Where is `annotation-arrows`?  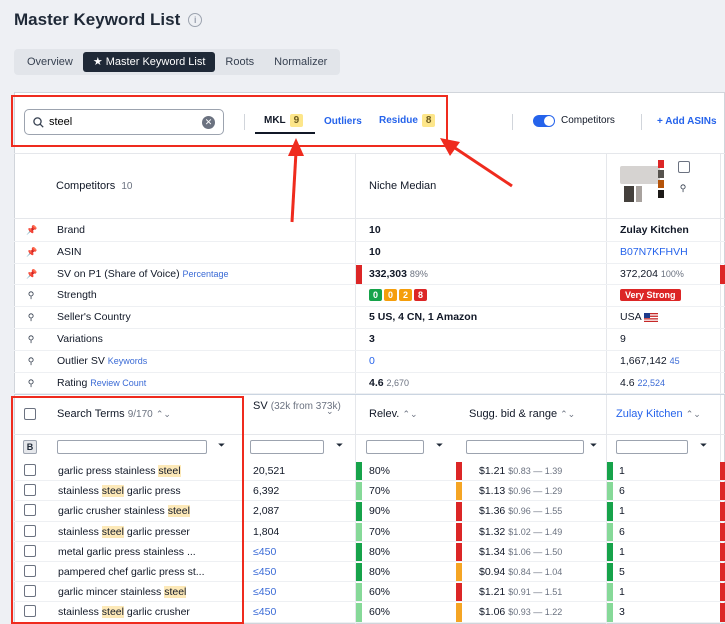 annotation-arrows is located at coordinates (400, 180).